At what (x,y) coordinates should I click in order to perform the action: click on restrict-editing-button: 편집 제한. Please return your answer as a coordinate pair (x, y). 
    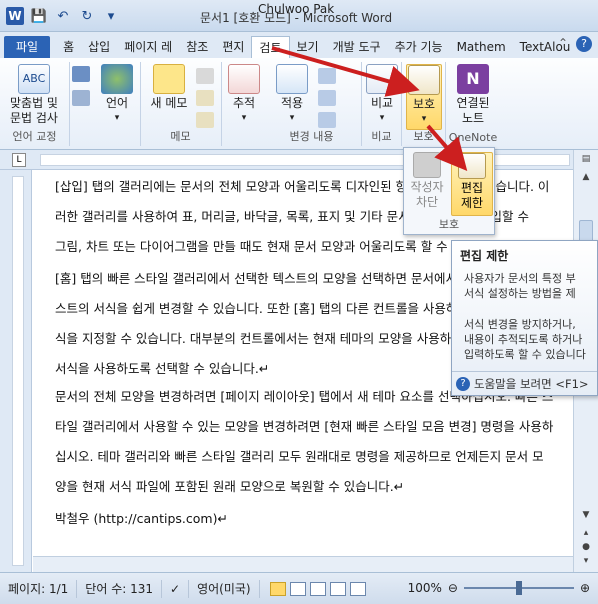
    Looking at the image, I should click on (472, 184).